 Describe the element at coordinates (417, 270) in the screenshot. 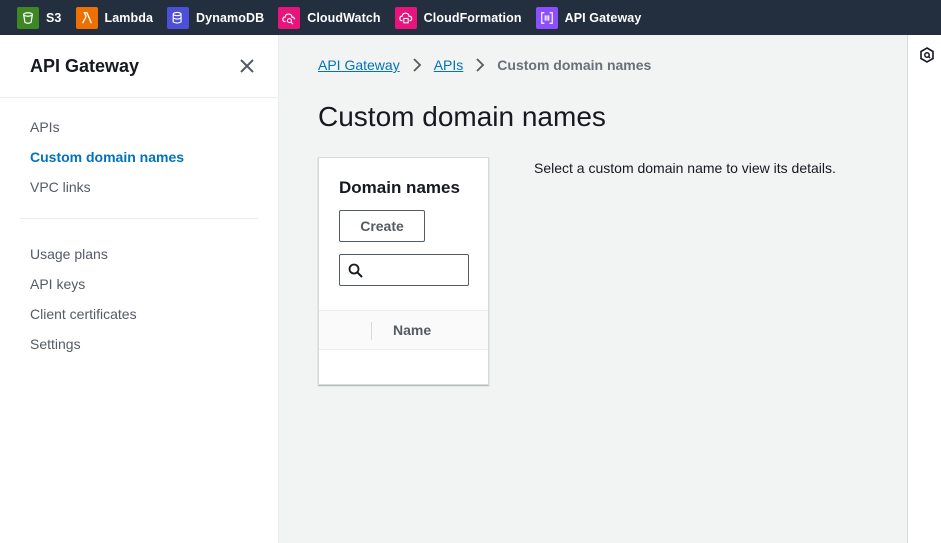

I see `search-input` at that location.